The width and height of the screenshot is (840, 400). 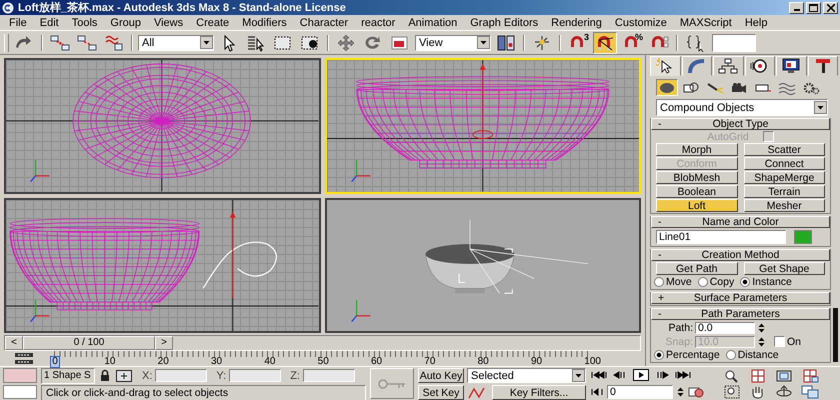 I want to click on percent-snap-button: %, so click(x=632, y=43).